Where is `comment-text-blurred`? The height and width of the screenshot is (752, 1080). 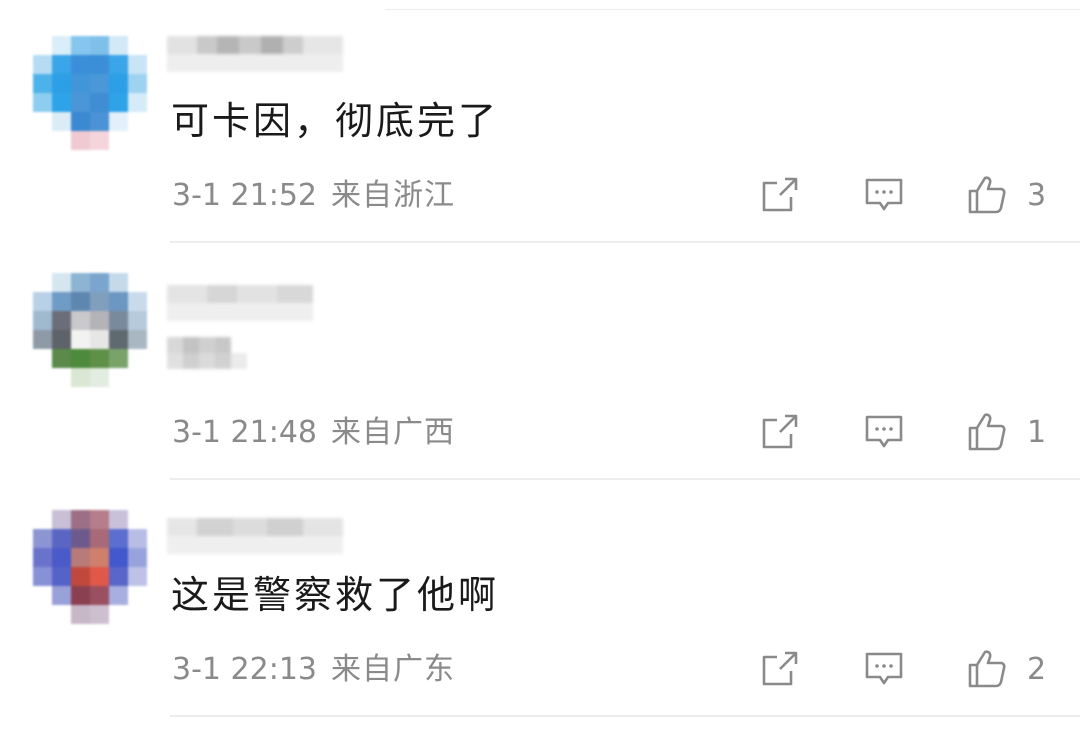
comment-text-blurred is located at coordinates (208, 349).